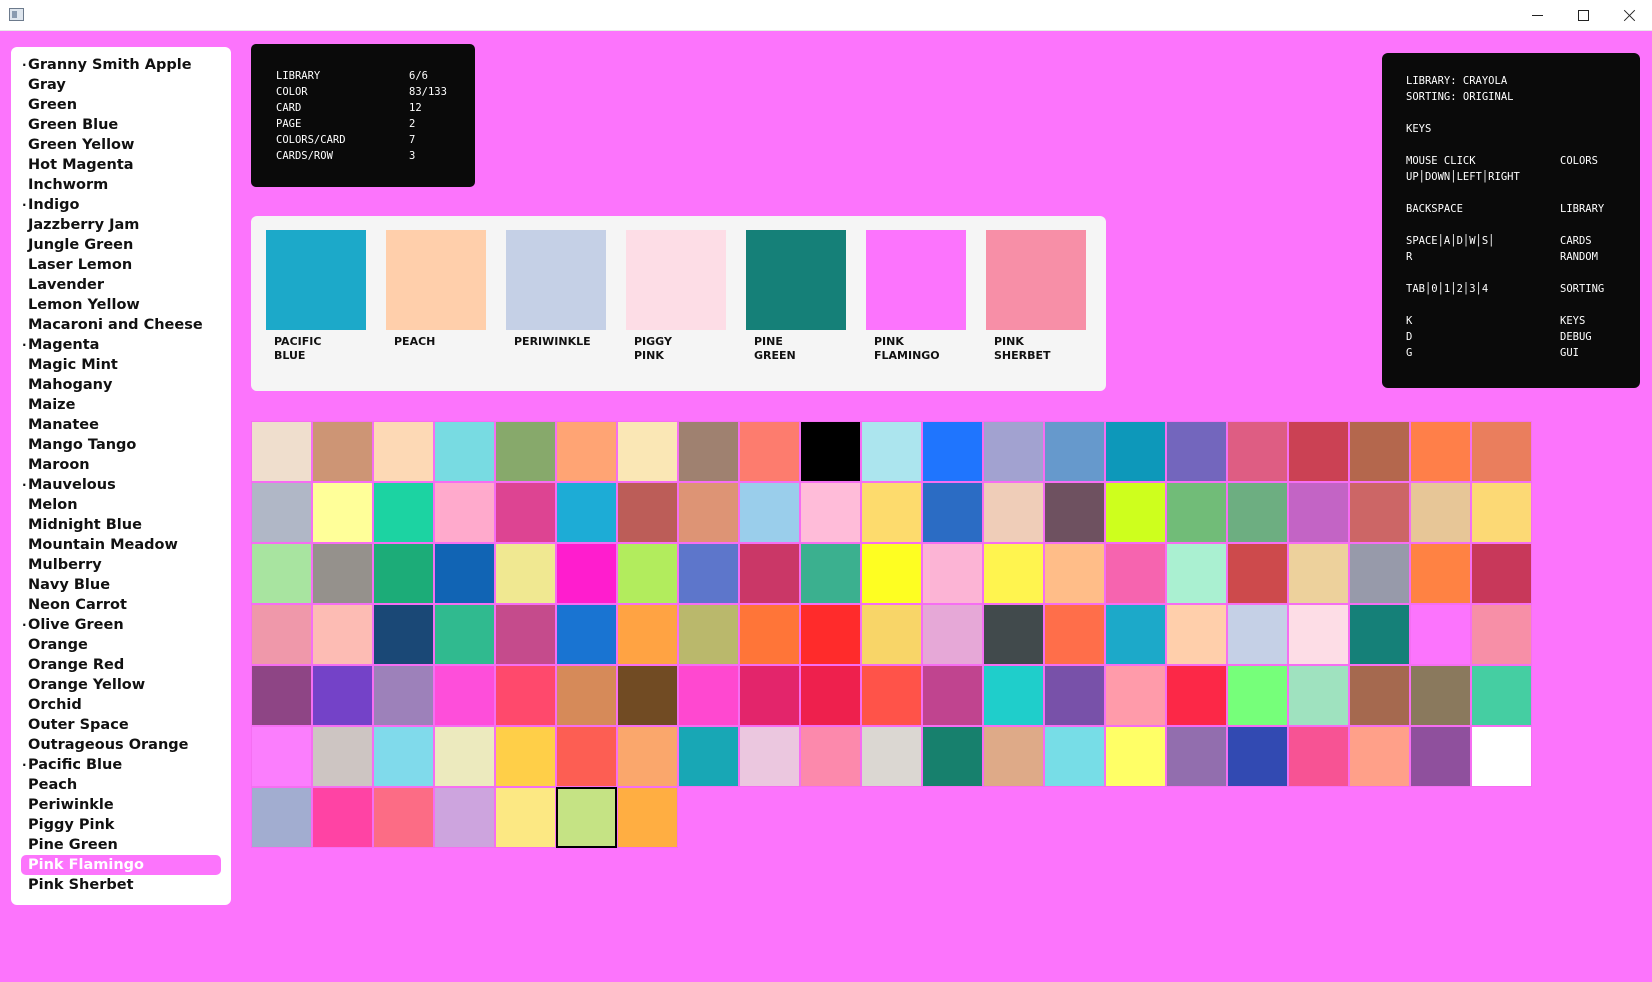 This screenshot has width=1652, height=982. What do you see at coordinates (121, 765) in the screenshot?
I see `sidebar-item: · Pacific Blue` at bounding box center [121, 765].